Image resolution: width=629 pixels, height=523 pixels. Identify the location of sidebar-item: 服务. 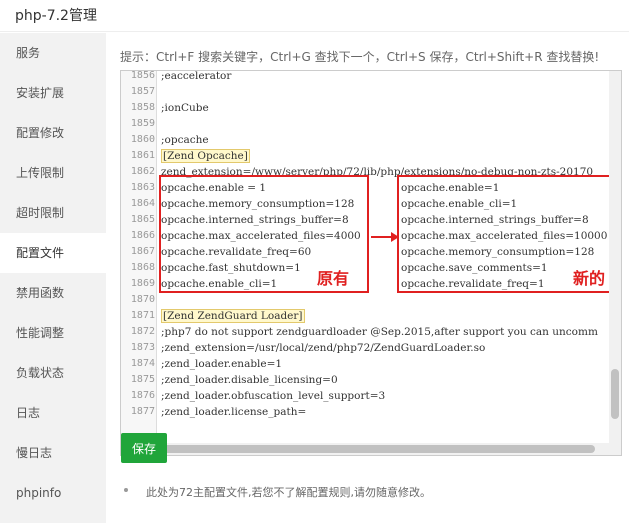
(53, 53).